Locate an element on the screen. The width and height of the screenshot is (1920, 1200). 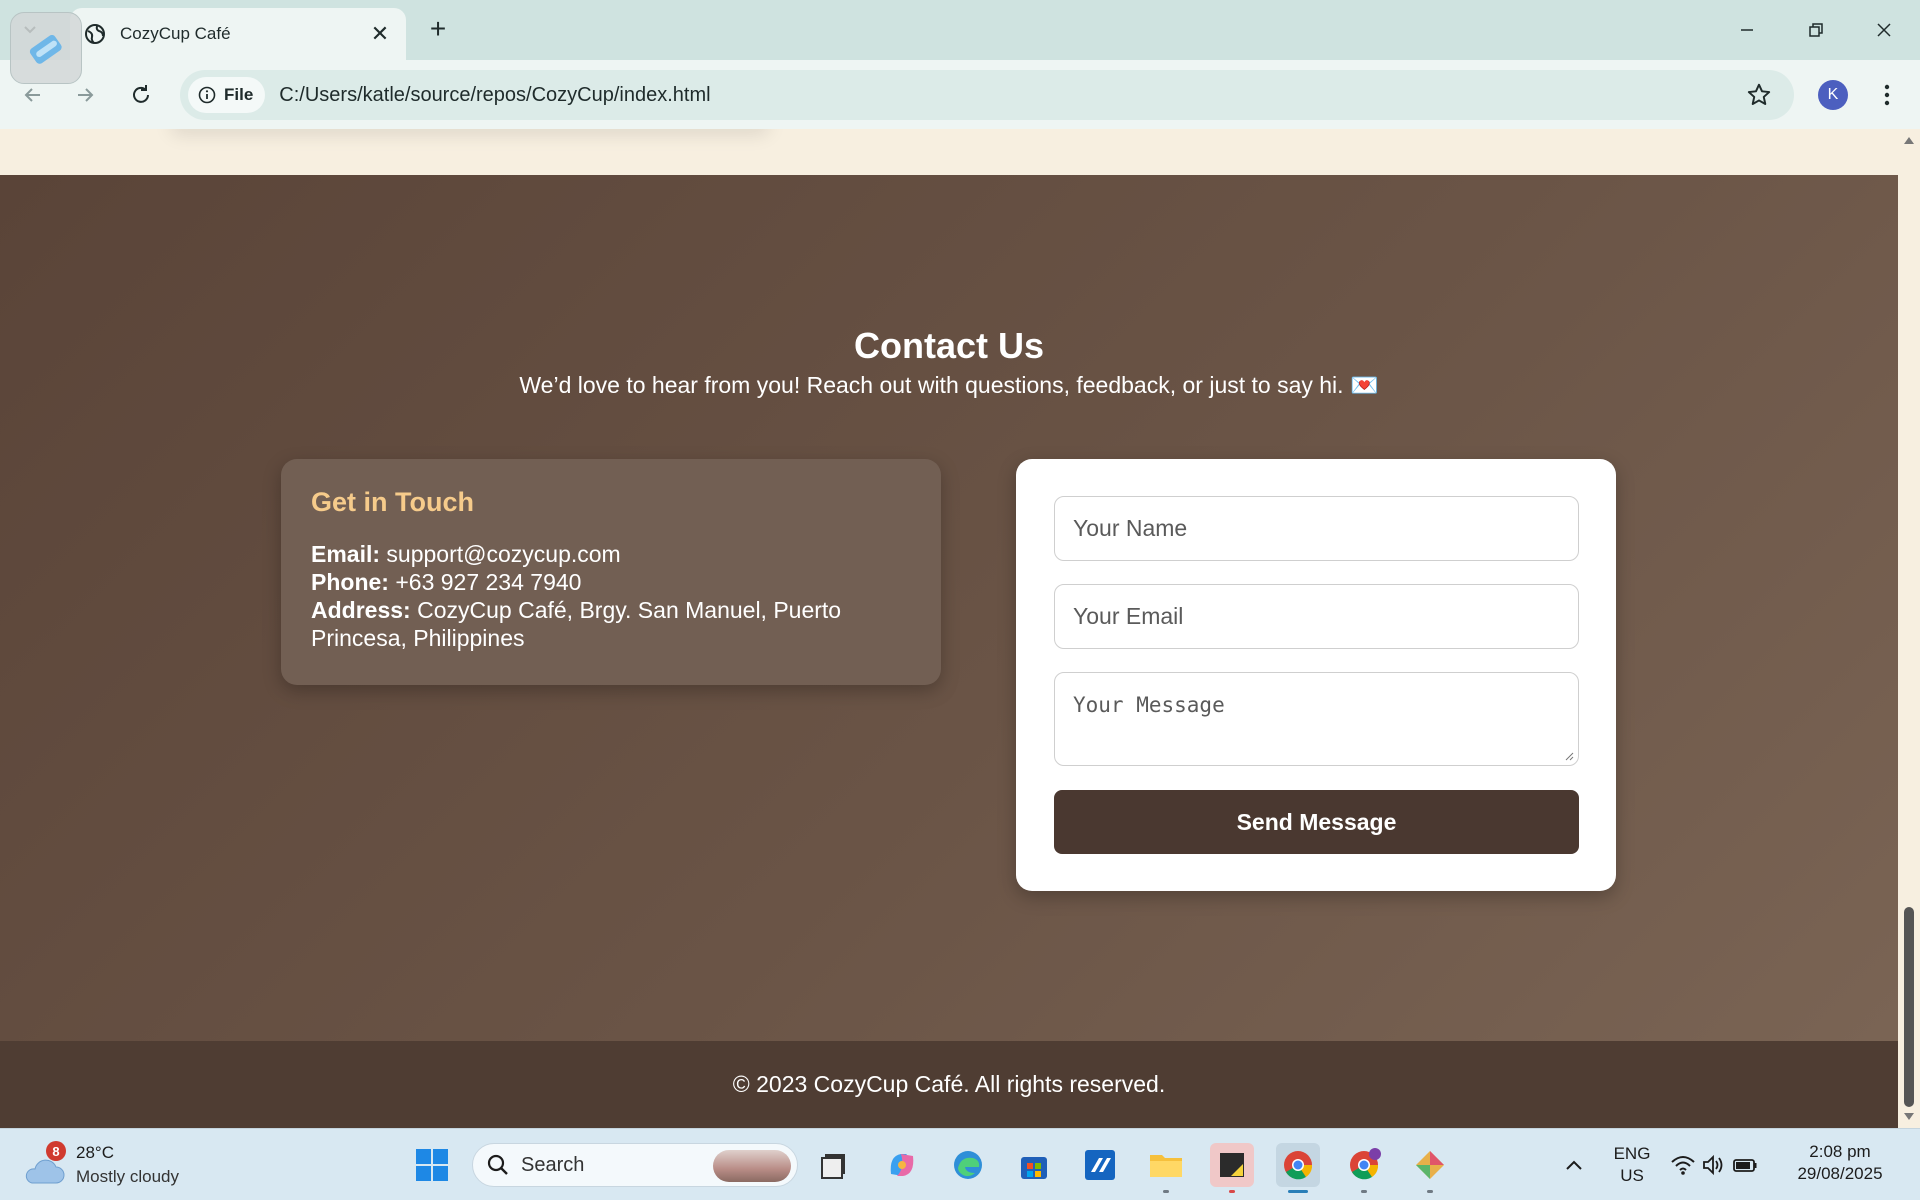
address-label: Address: is located at coordinates (361, 610).